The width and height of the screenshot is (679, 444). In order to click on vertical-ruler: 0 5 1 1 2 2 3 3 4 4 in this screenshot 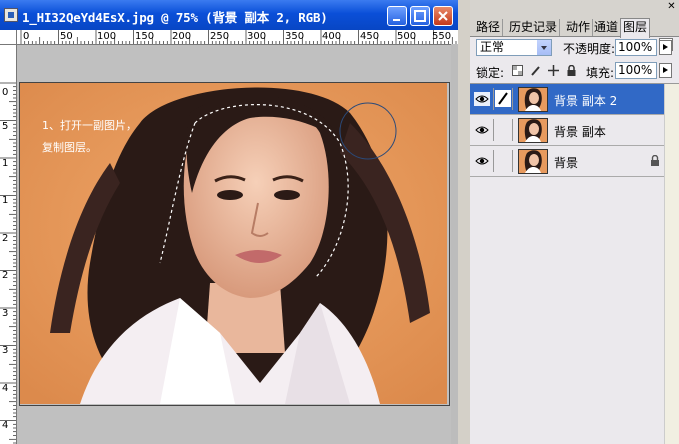, I will do `click(8, 244)`.